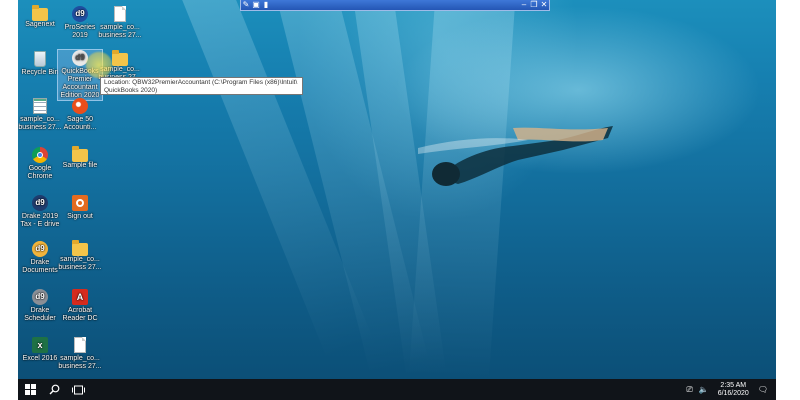 The width and height of the screenshot is (800, 400). Describe the element at coordinates (80, 165) in the screenshot. I see `icon-label: Sample file` at that location.